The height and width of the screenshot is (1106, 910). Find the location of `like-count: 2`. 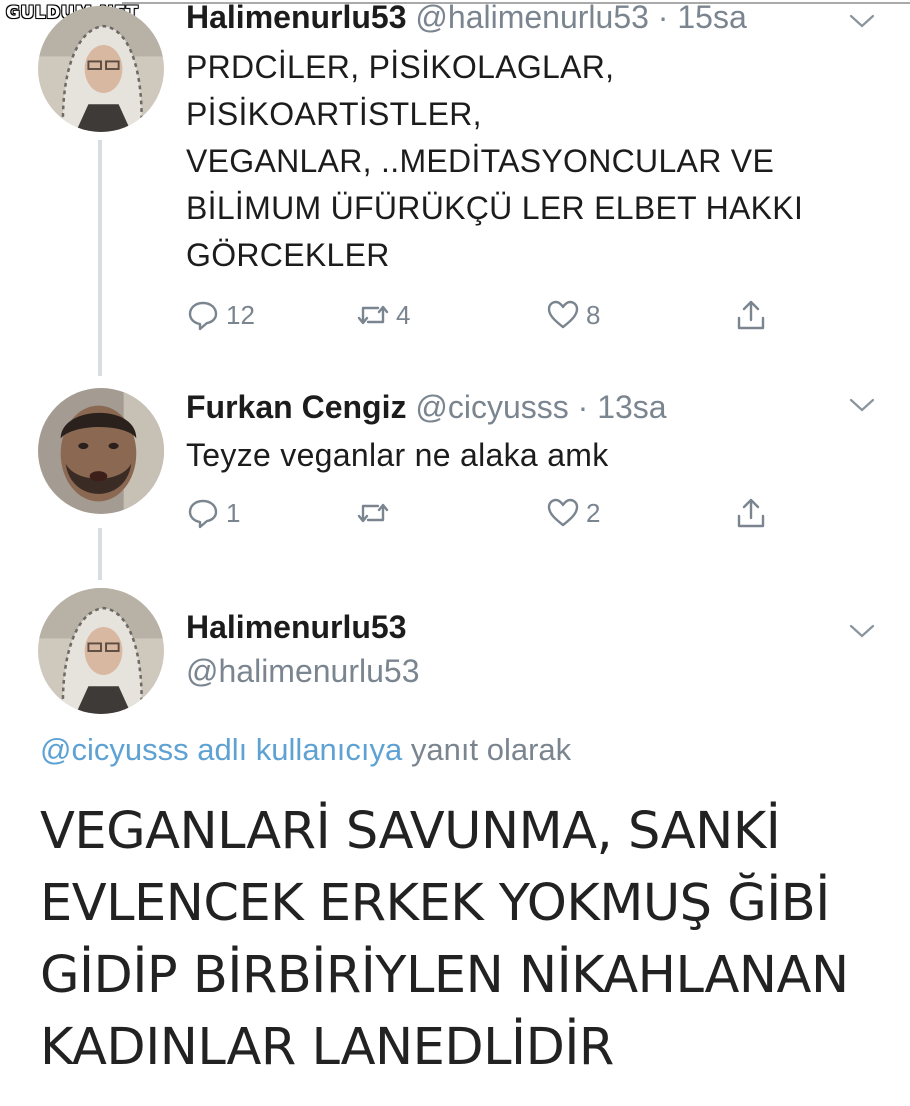

like-count: 2 is located at coordinates (593, 512).